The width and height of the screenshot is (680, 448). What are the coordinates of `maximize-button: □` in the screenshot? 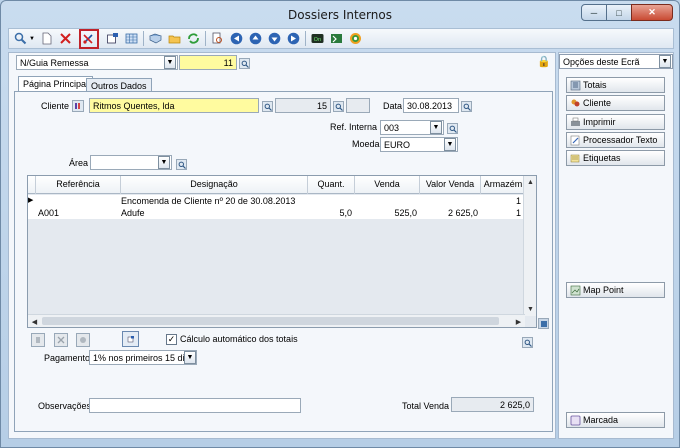 It's located at (619, 12).